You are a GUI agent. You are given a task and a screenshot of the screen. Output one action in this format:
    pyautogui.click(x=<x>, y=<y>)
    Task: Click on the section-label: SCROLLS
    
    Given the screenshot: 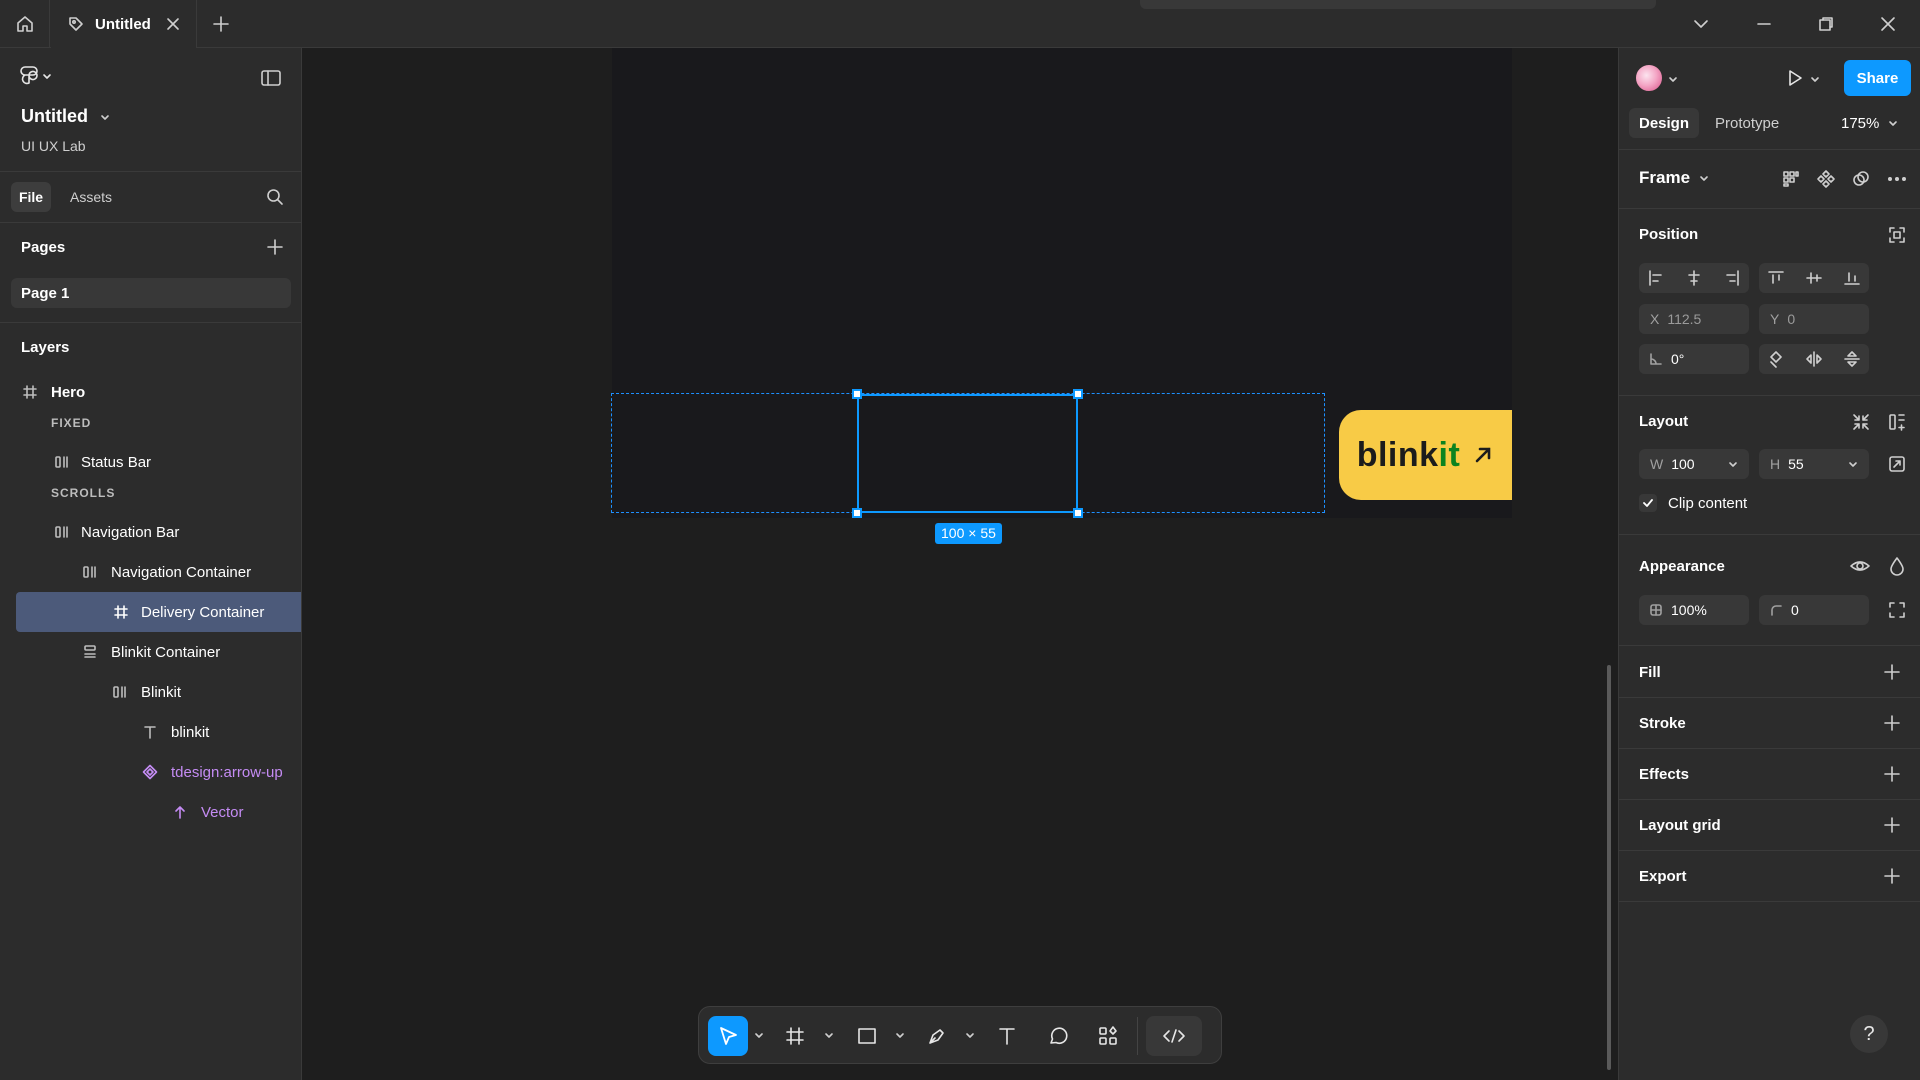 What is the action you would take?
    pyautogui.click(x=83, y=493)
    